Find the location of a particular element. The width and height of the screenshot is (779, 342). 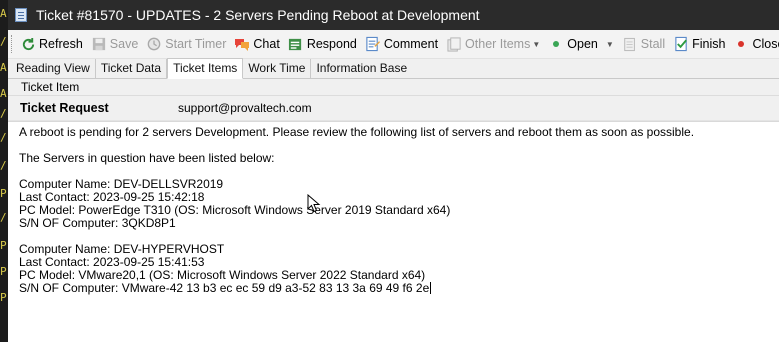

open-label: Open is located at coordinates (582, 44).